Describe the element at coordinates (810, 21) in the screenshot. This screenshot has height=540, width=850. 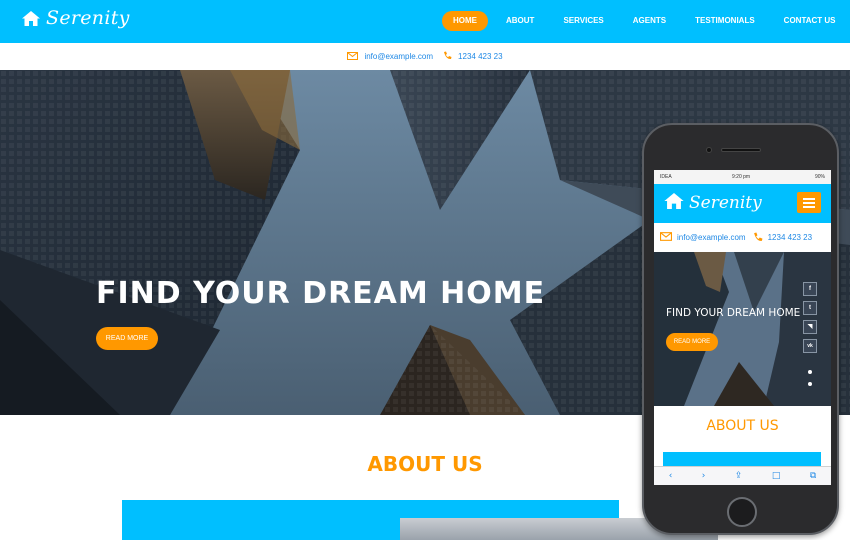
I see `nav-item-contact-us: CONTACT US` at that location.